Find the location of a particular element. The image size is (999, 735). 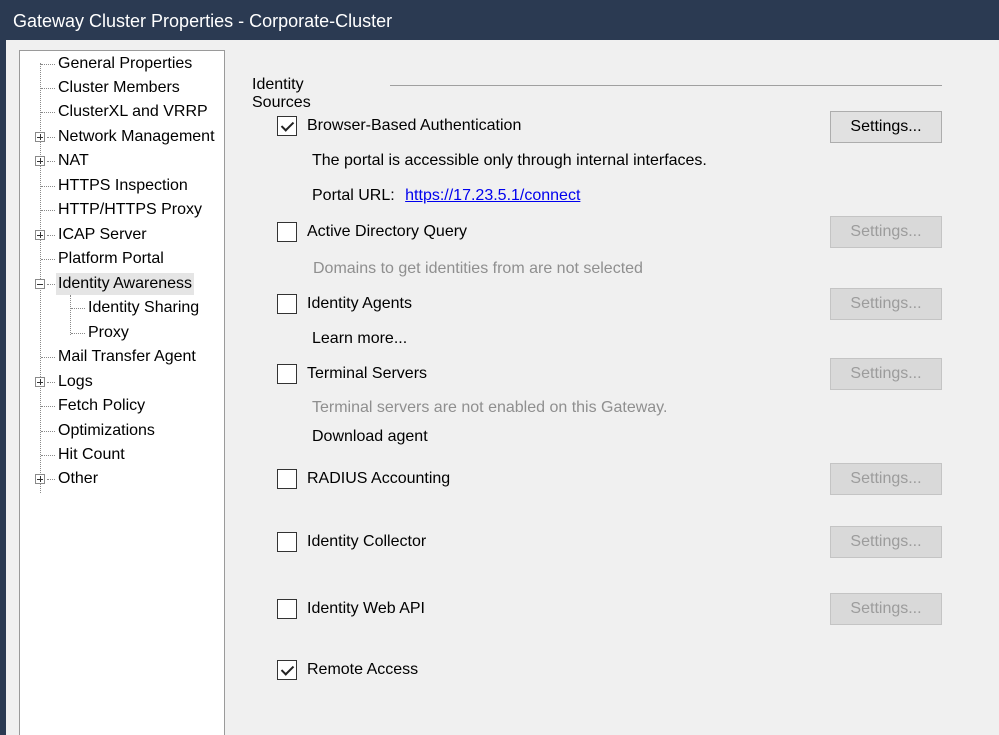

remote-access-checkbox is located at coordinates (287, 670).